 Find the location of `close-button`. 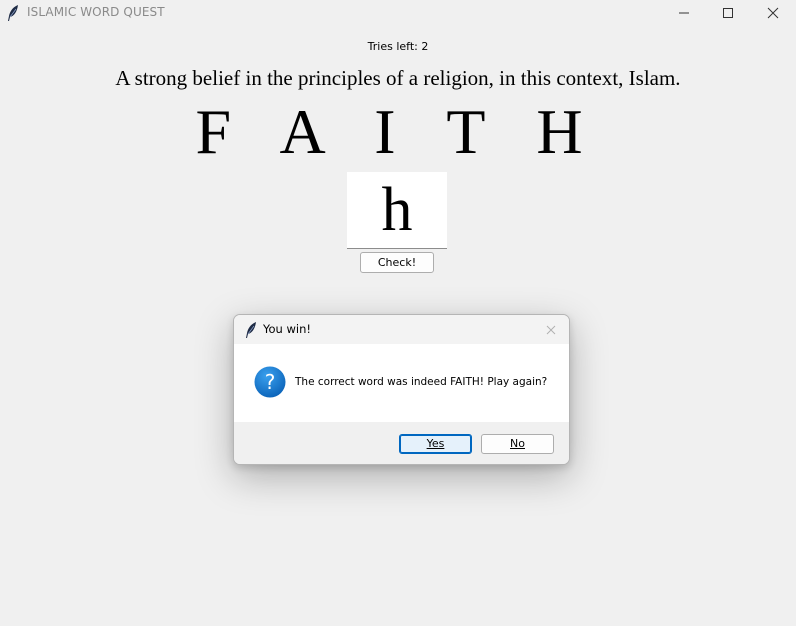

close-button is located at coordinates (773, 13).